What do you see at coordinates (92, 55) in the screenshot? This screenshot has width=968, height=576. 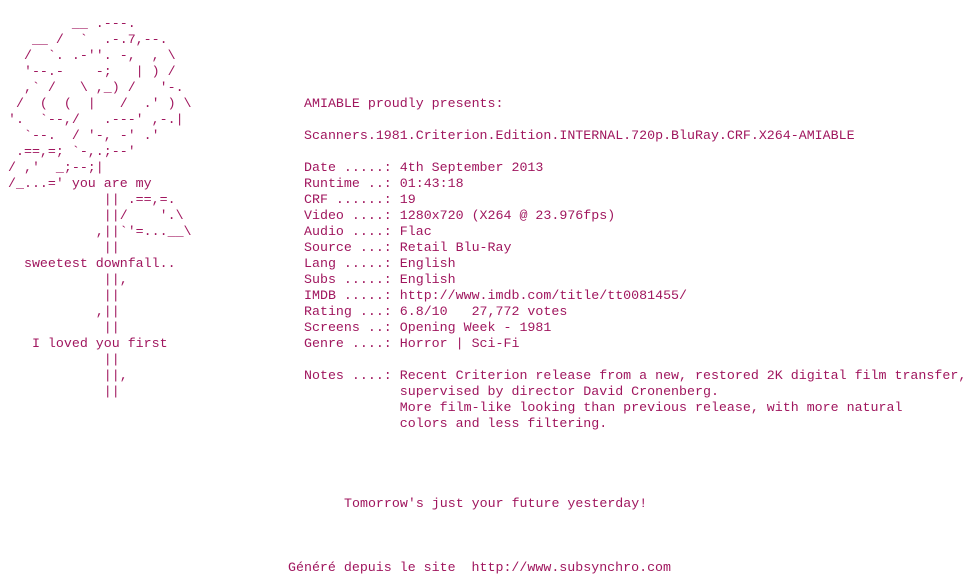 I see `ascii-art-line: / `. .-''. -, , \` at bounding box center [92, 55].